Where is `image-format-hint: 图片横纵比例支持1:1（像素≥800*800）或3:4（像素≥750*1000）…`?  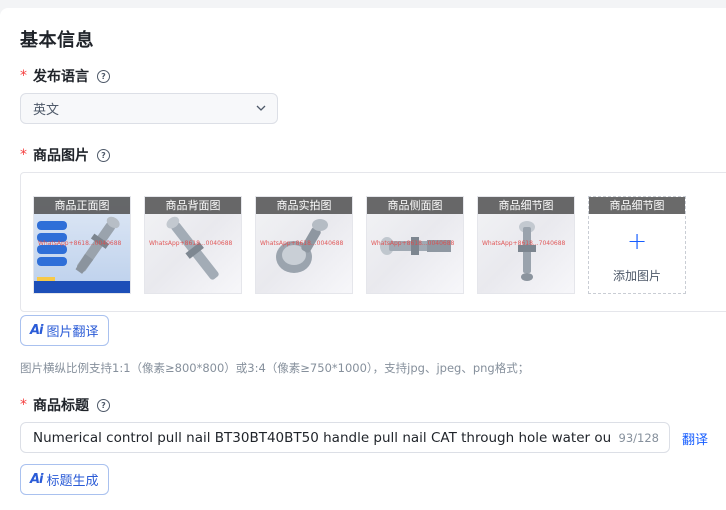
image-format-hint: 图片横纵比例支持1:1（像素≥800*800）或3:4（像素≥750*1000）… is located at coordinates (275, 368).